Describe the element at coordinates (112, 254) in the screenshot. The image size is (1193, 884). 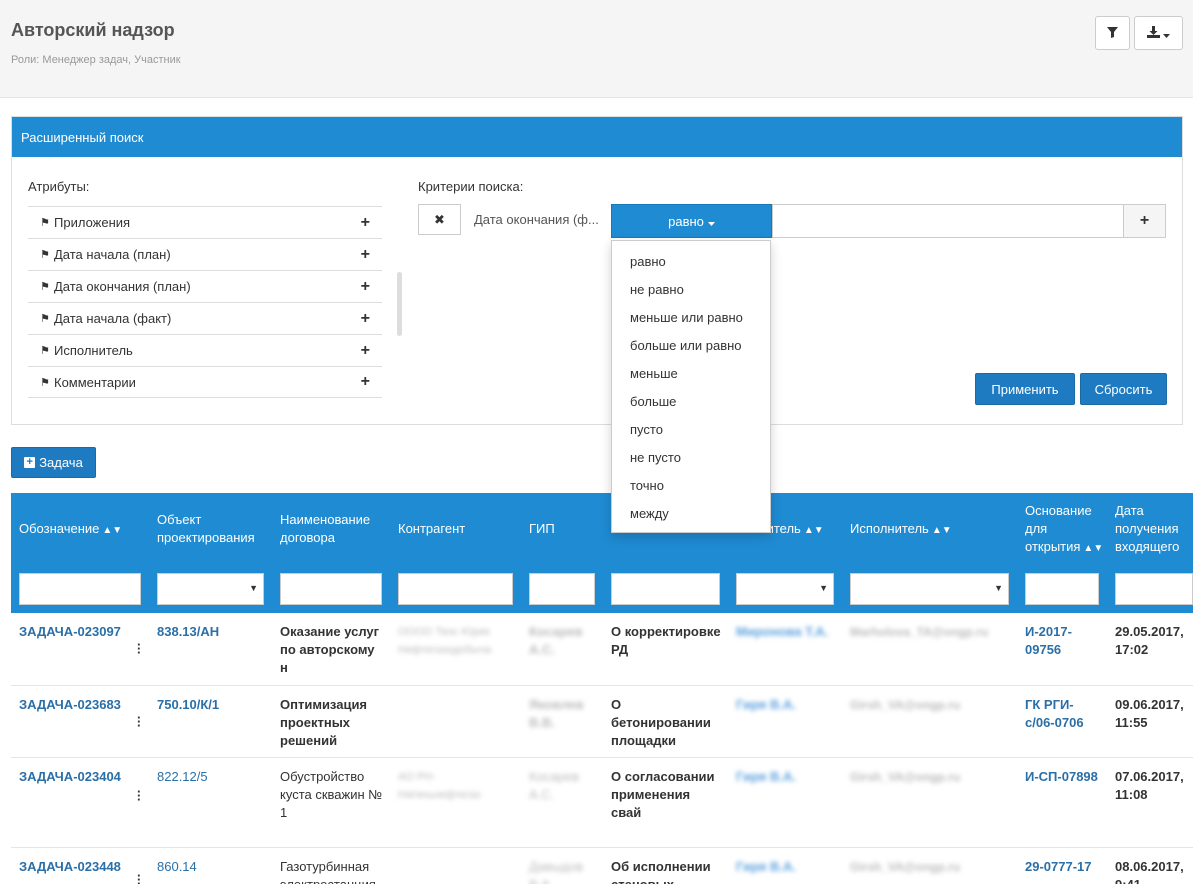
I see `attribute-label: Дата начала (план)` at that location.